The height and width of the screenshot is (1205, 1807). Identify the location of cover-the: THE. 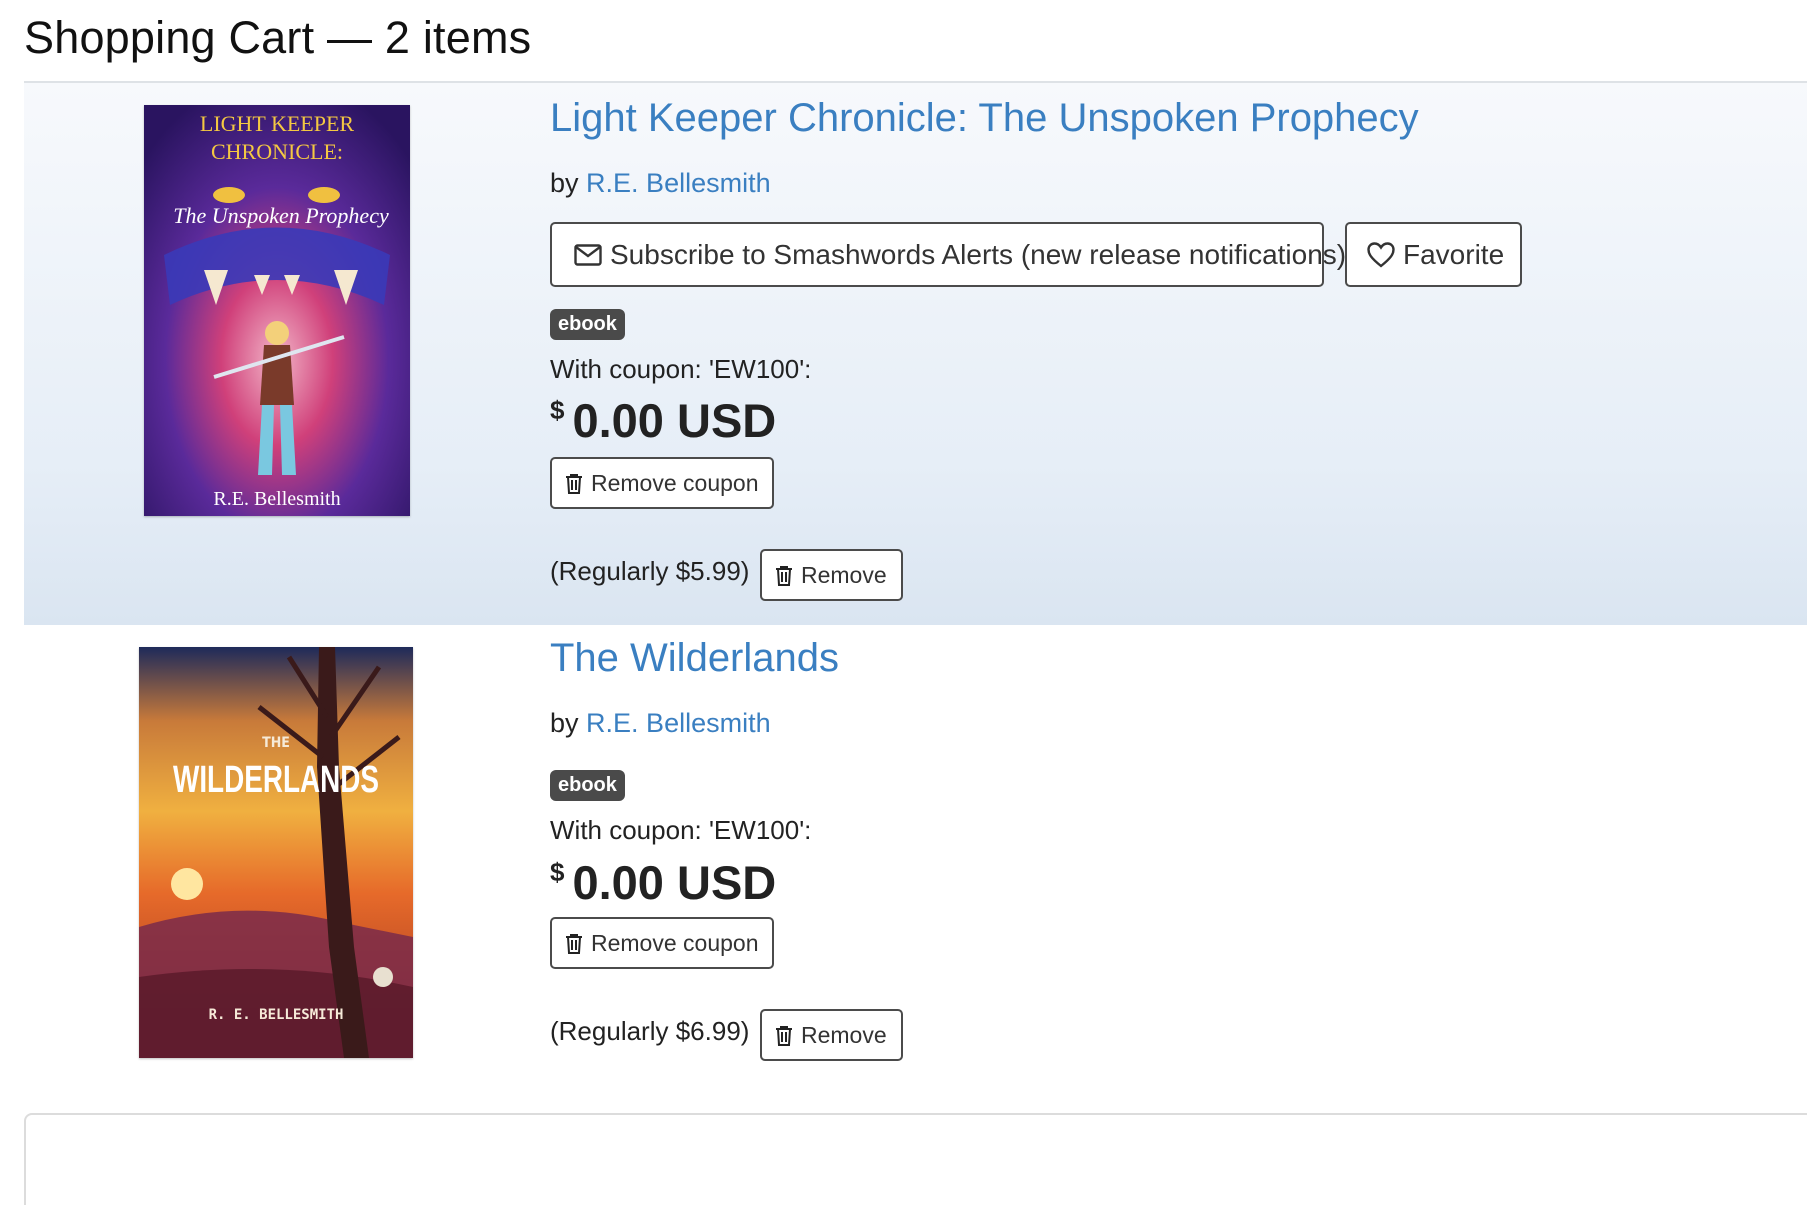
(276, 743).